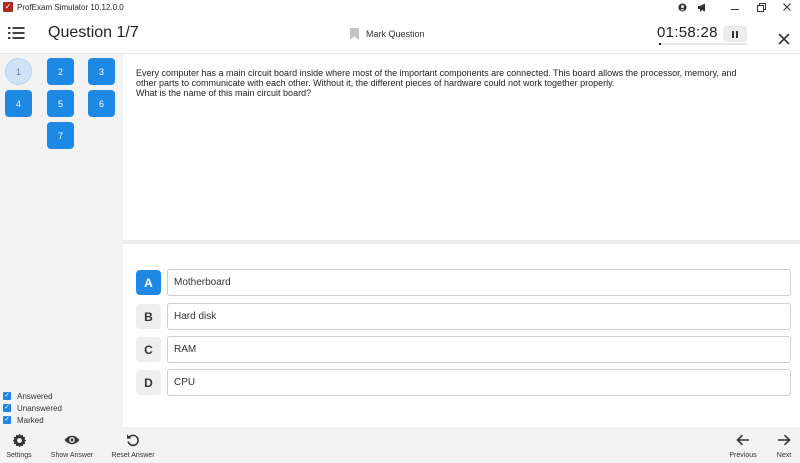 This screenshot has height=463, width=800. I want to click on answer-letter: C, so click(148, 349).